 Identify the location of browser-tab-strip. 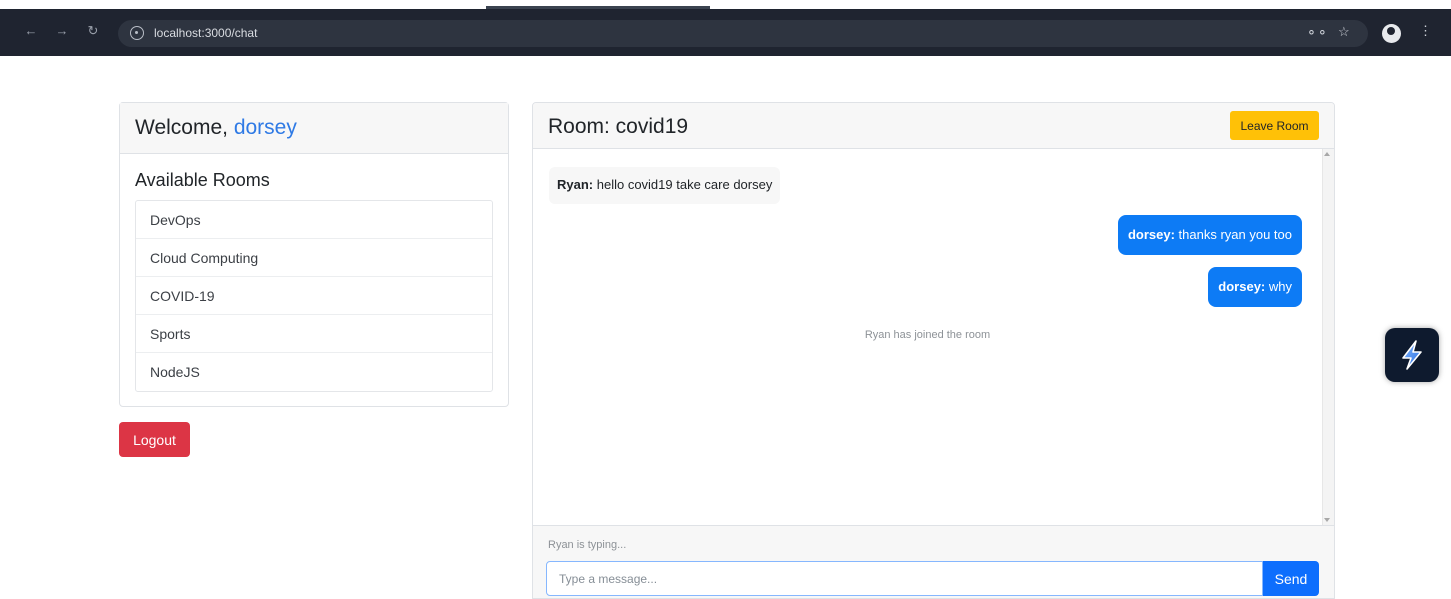
(725, 4).